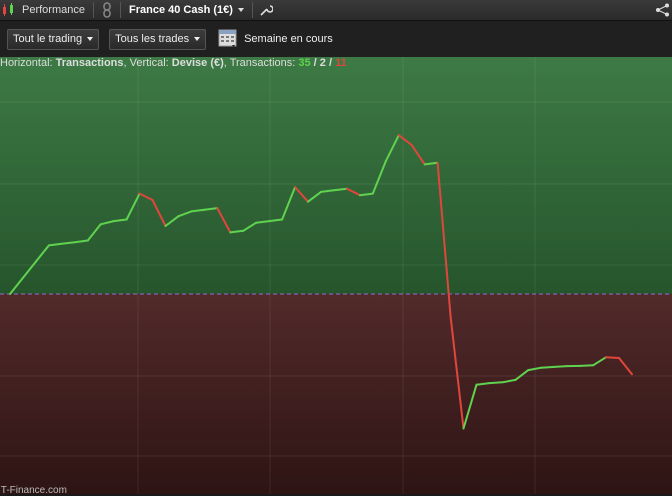  What do you see at coordinates (47, 39) in the screenshot?
I see `trading-filter-label: Tout le trading` at bounding box center [47, 39].